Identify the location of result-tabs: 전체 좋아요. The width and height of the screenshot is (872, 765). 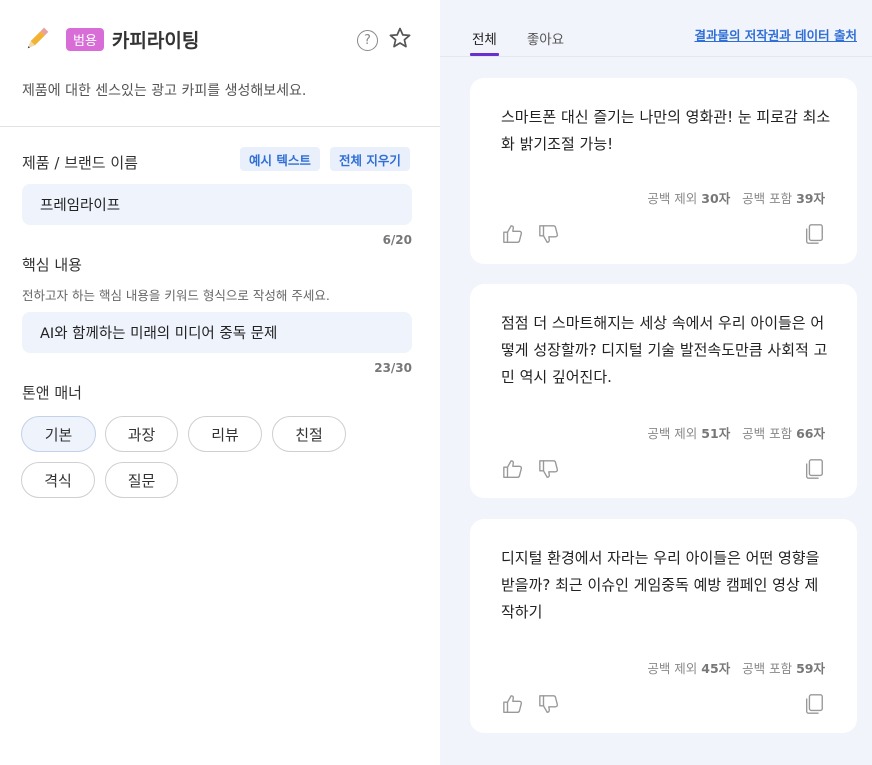
(517, 42).